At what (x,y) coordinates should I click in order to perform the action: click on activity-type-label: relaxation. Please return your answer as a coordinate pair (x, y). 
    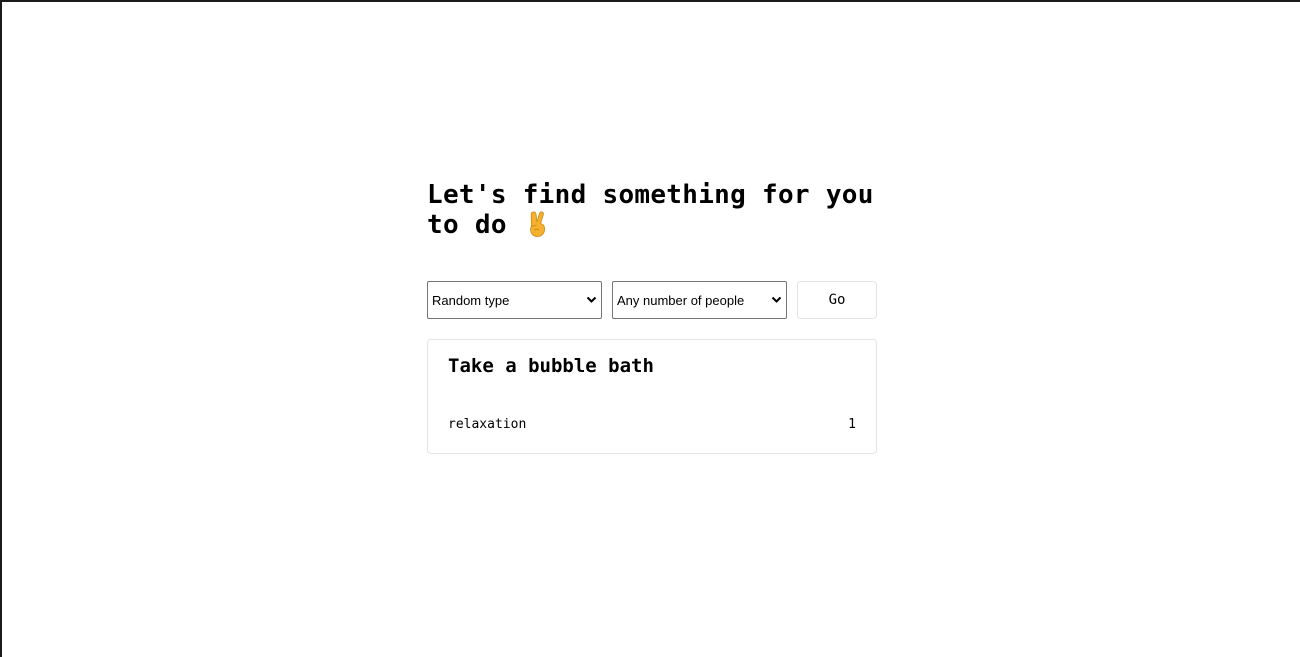
    Looking at the image, I should click on (487, 424).